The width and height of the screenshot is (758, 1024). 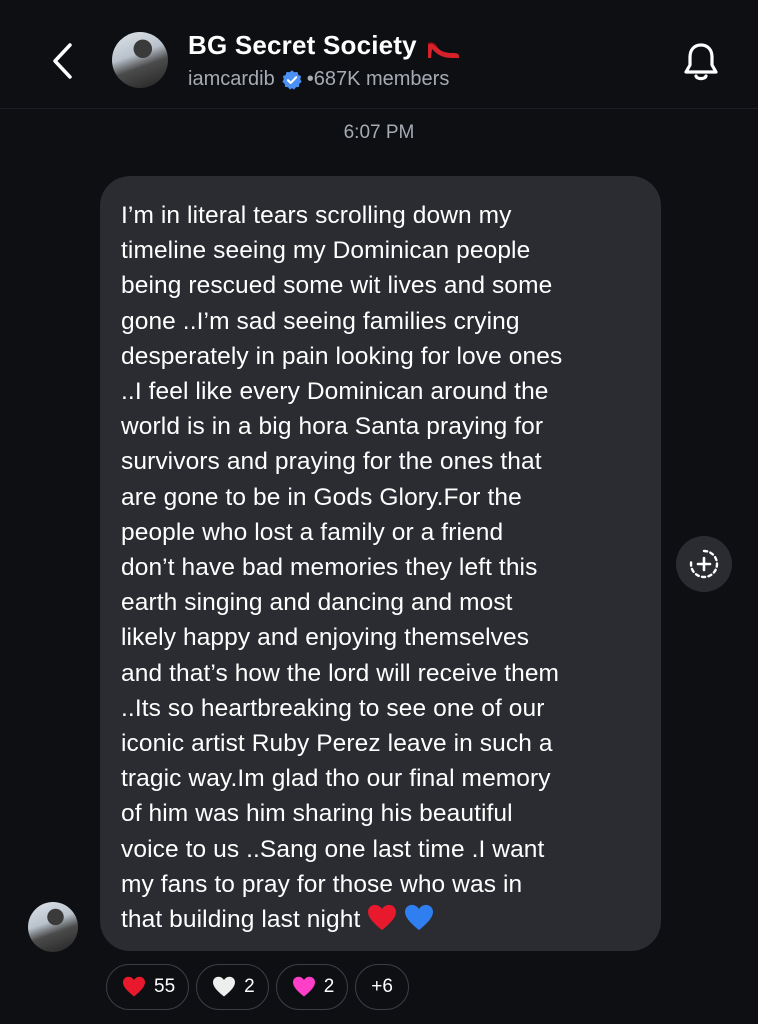 What do you see at coordinates (419, 918) in the screenshot?
I see `blue-heart-icon` at bounding box center [419, 918].